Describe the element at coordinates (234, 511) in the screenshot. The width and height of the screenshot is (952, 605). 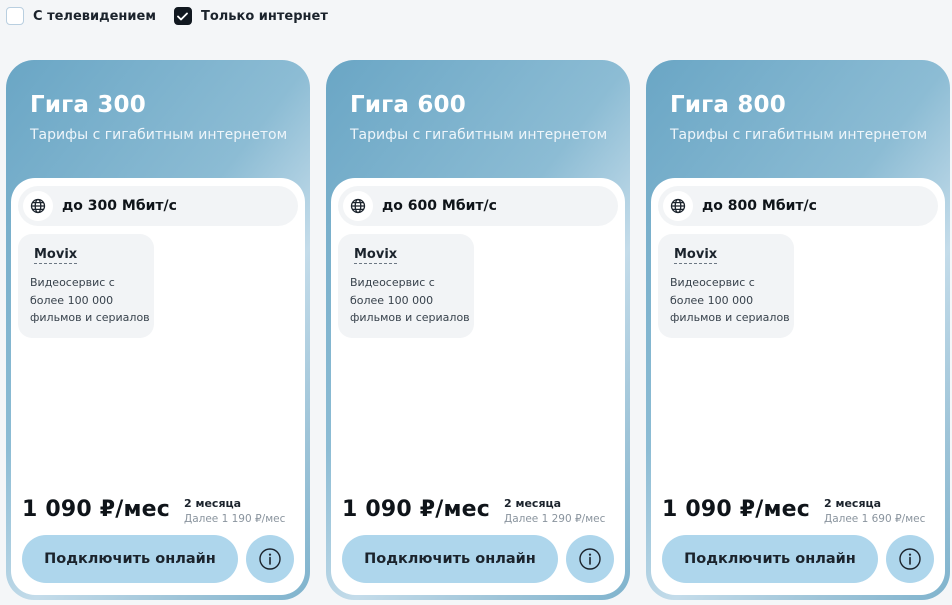
I see `promo-info: 2 месяца Далее 1 190 ₽/мес` at that location.